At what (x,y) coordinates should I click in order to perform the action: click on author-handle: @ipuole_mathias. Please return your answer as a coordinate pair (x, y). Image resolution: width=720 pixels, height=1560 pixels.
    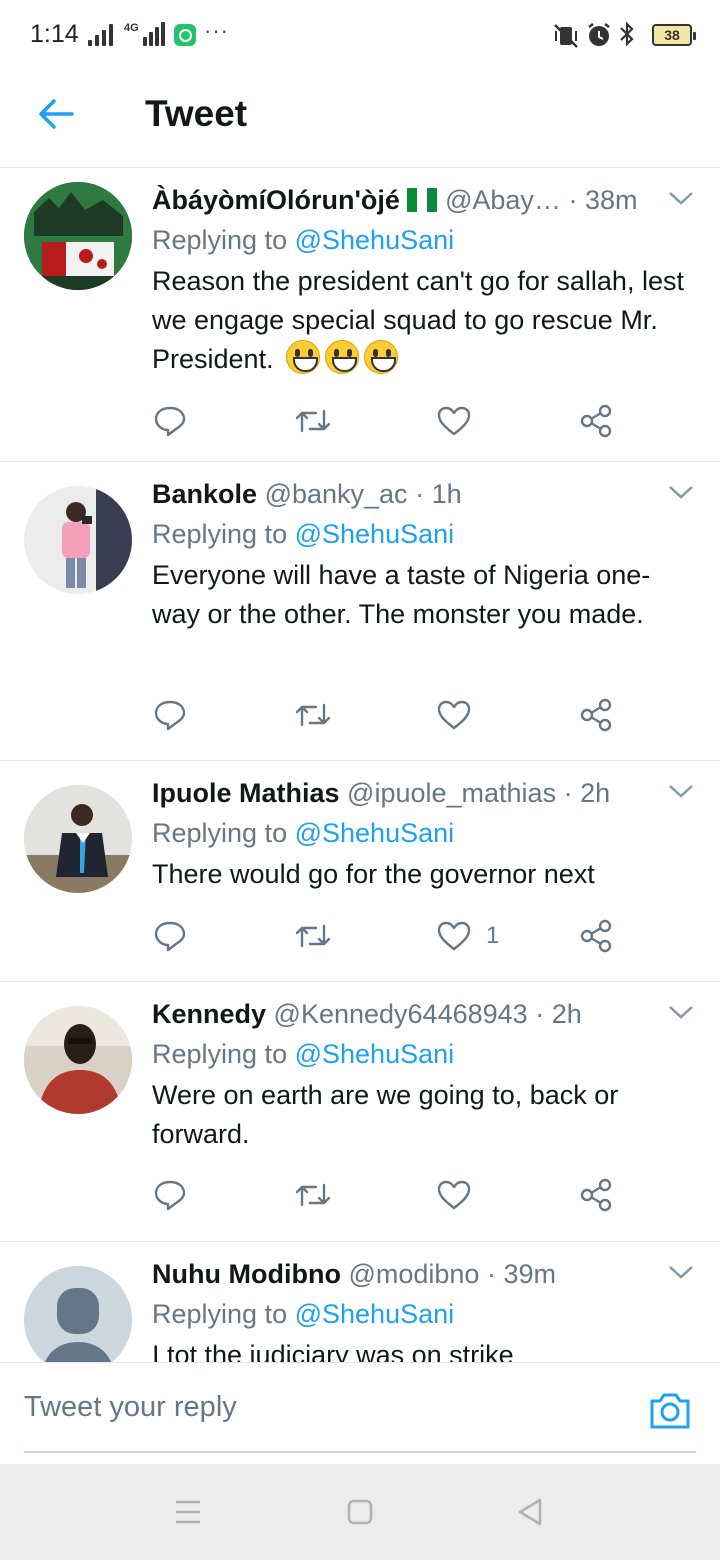
    Looking at the image, I should click on (451, 793).